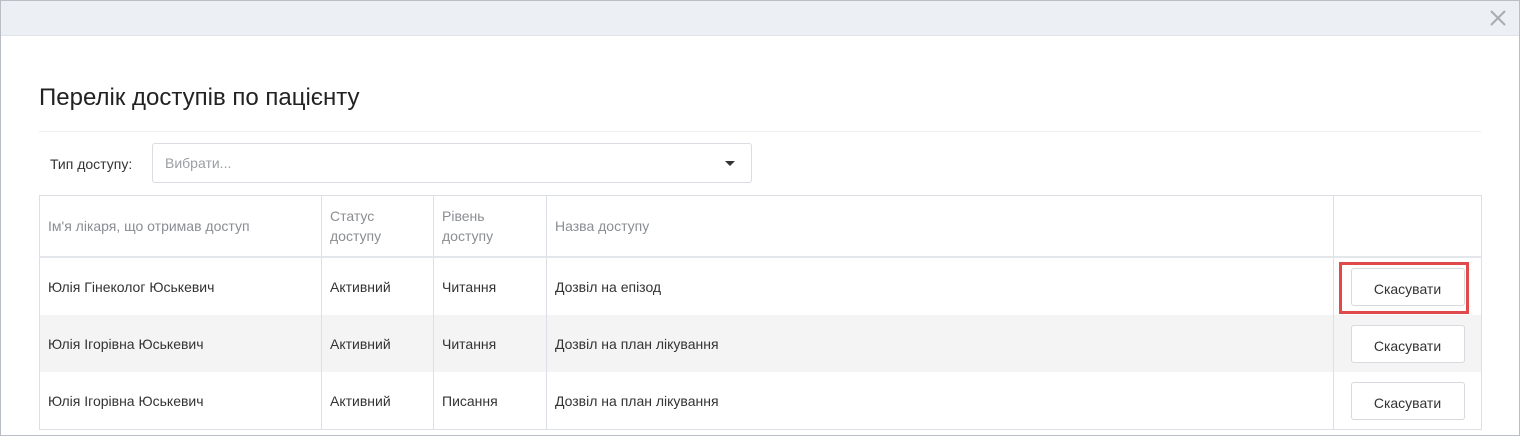 The image size is (1520, 436). What do you see at coordinates (490, 401) in the screenshot?
I see `level-cell: Писання` at bounding box center [490, 401].